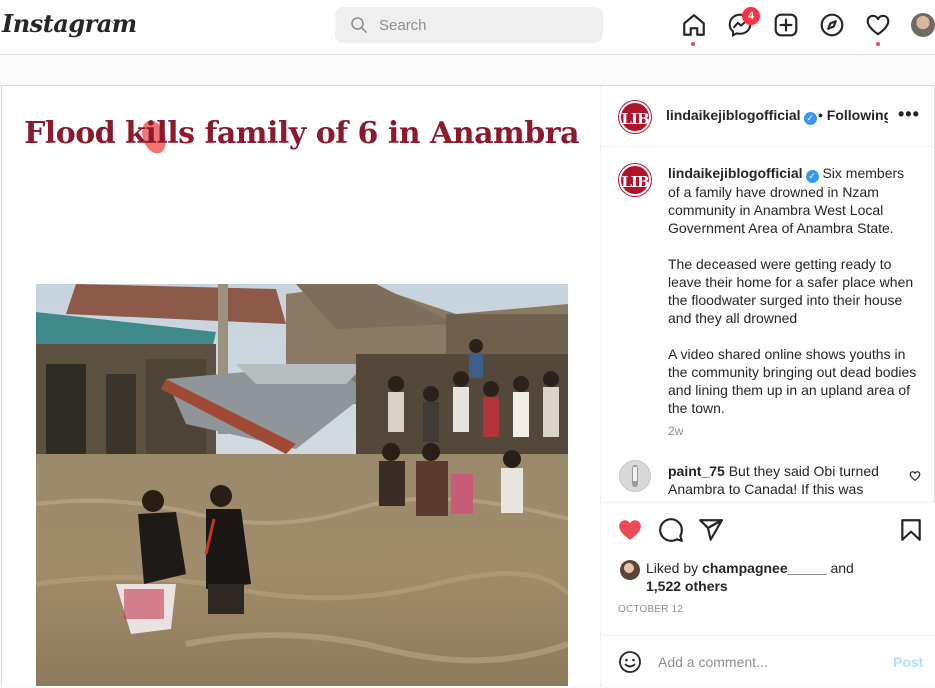 This screenshot has width=935, height=688. What do you see at coordinates (116, 22) in the screenshot?
I see `chevron-down-icon: ⌵` at bounding box center [116, 22].